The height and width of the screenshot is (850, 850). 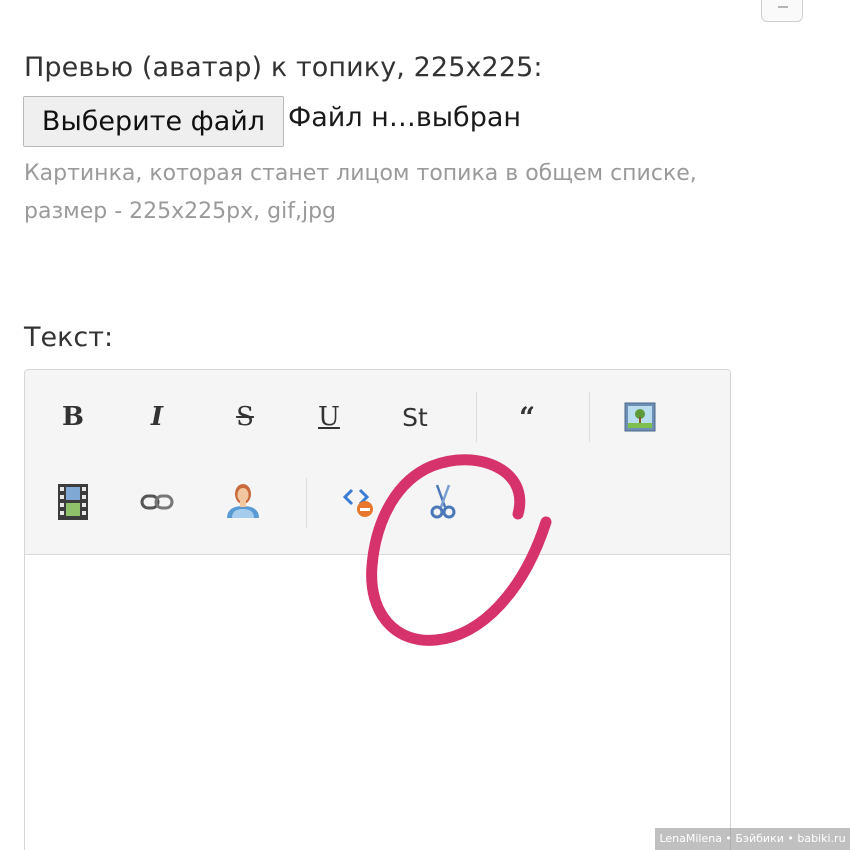 I want to click on bold-icon: B, so click(x=73, y=417).